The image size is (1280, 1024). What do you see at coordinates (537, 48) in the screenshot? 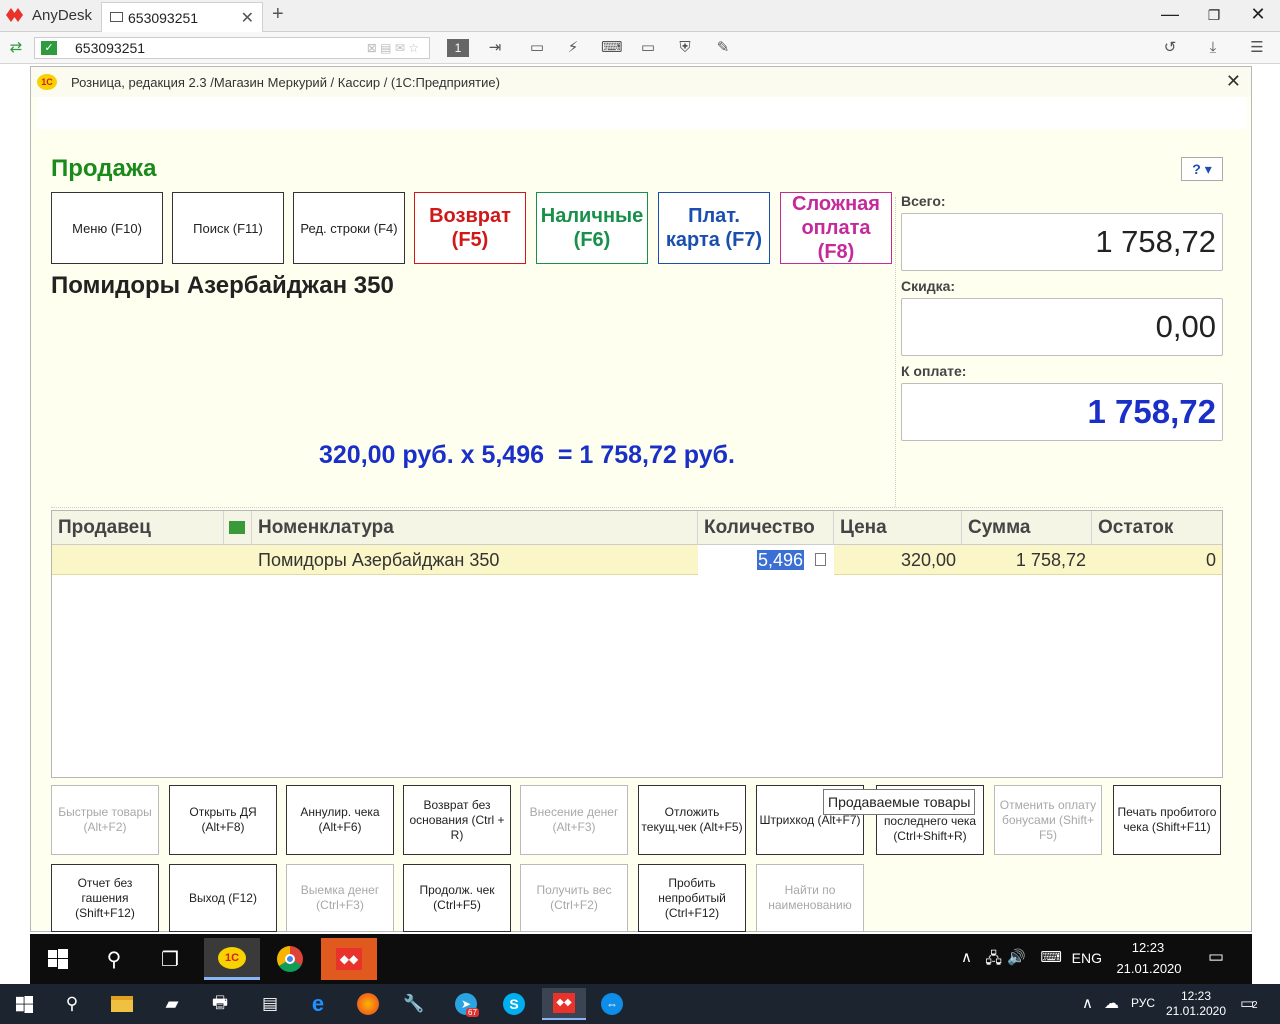
I see `chat-icon: ▭` at bounding box center [537, 48].